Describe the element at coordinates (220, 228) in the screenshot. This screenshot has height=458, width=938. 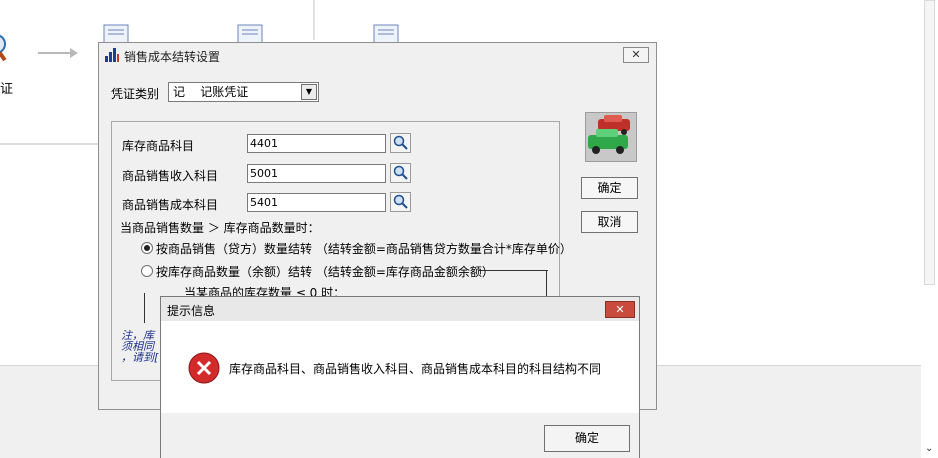
I see `condition-text: 当商品销售数量 ＞ 库存商品数量时：` at that location.